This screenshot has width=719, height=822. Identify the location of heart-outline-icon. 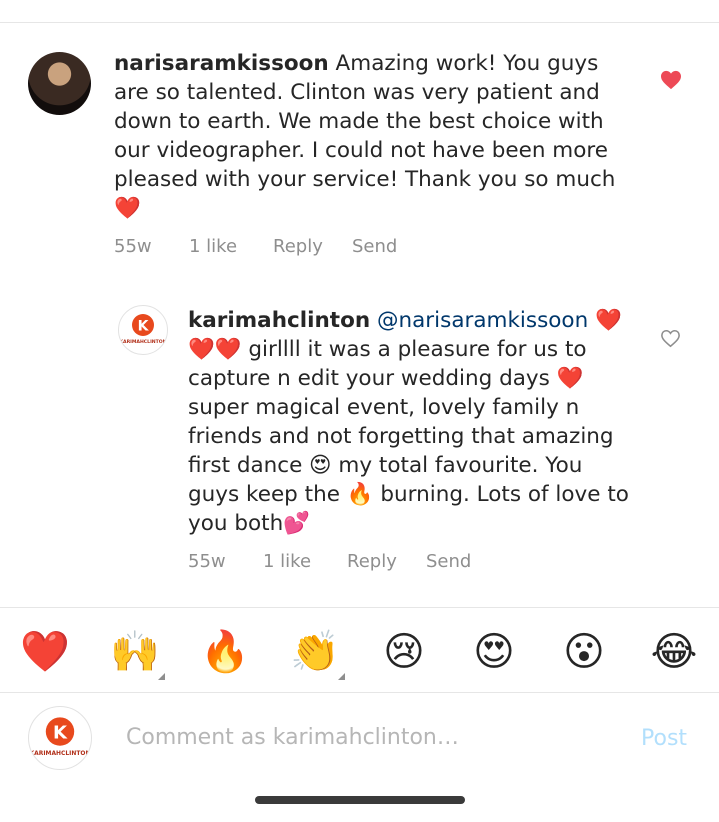
(670, 338).